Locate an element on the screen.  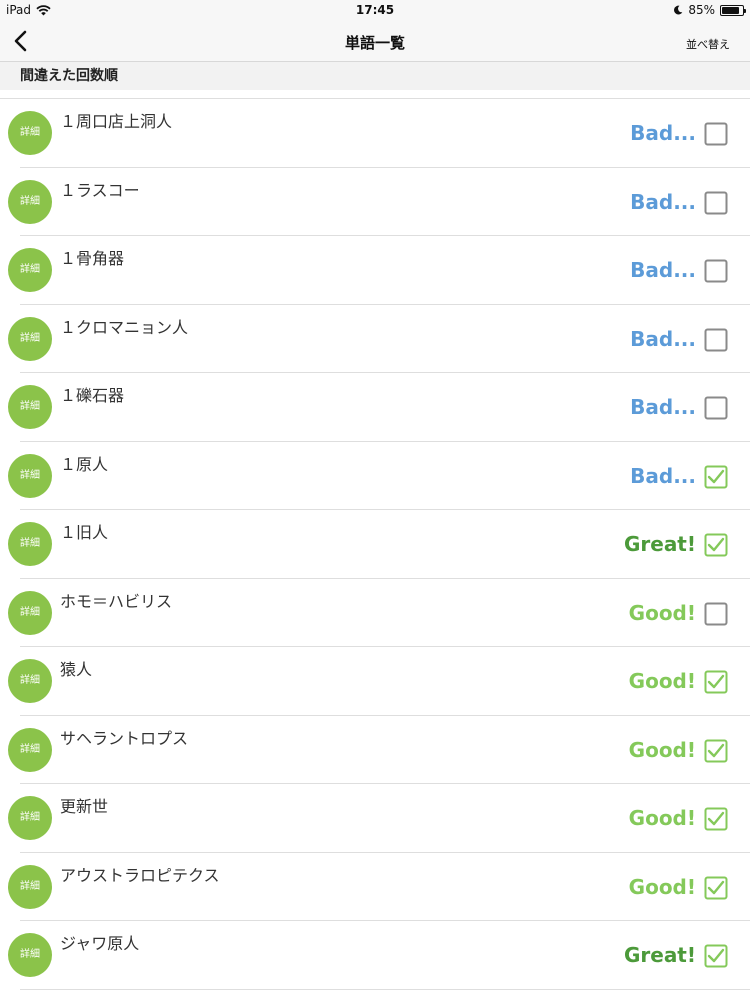
sort-button: 並べ替え is located at coordinates (708, 44).